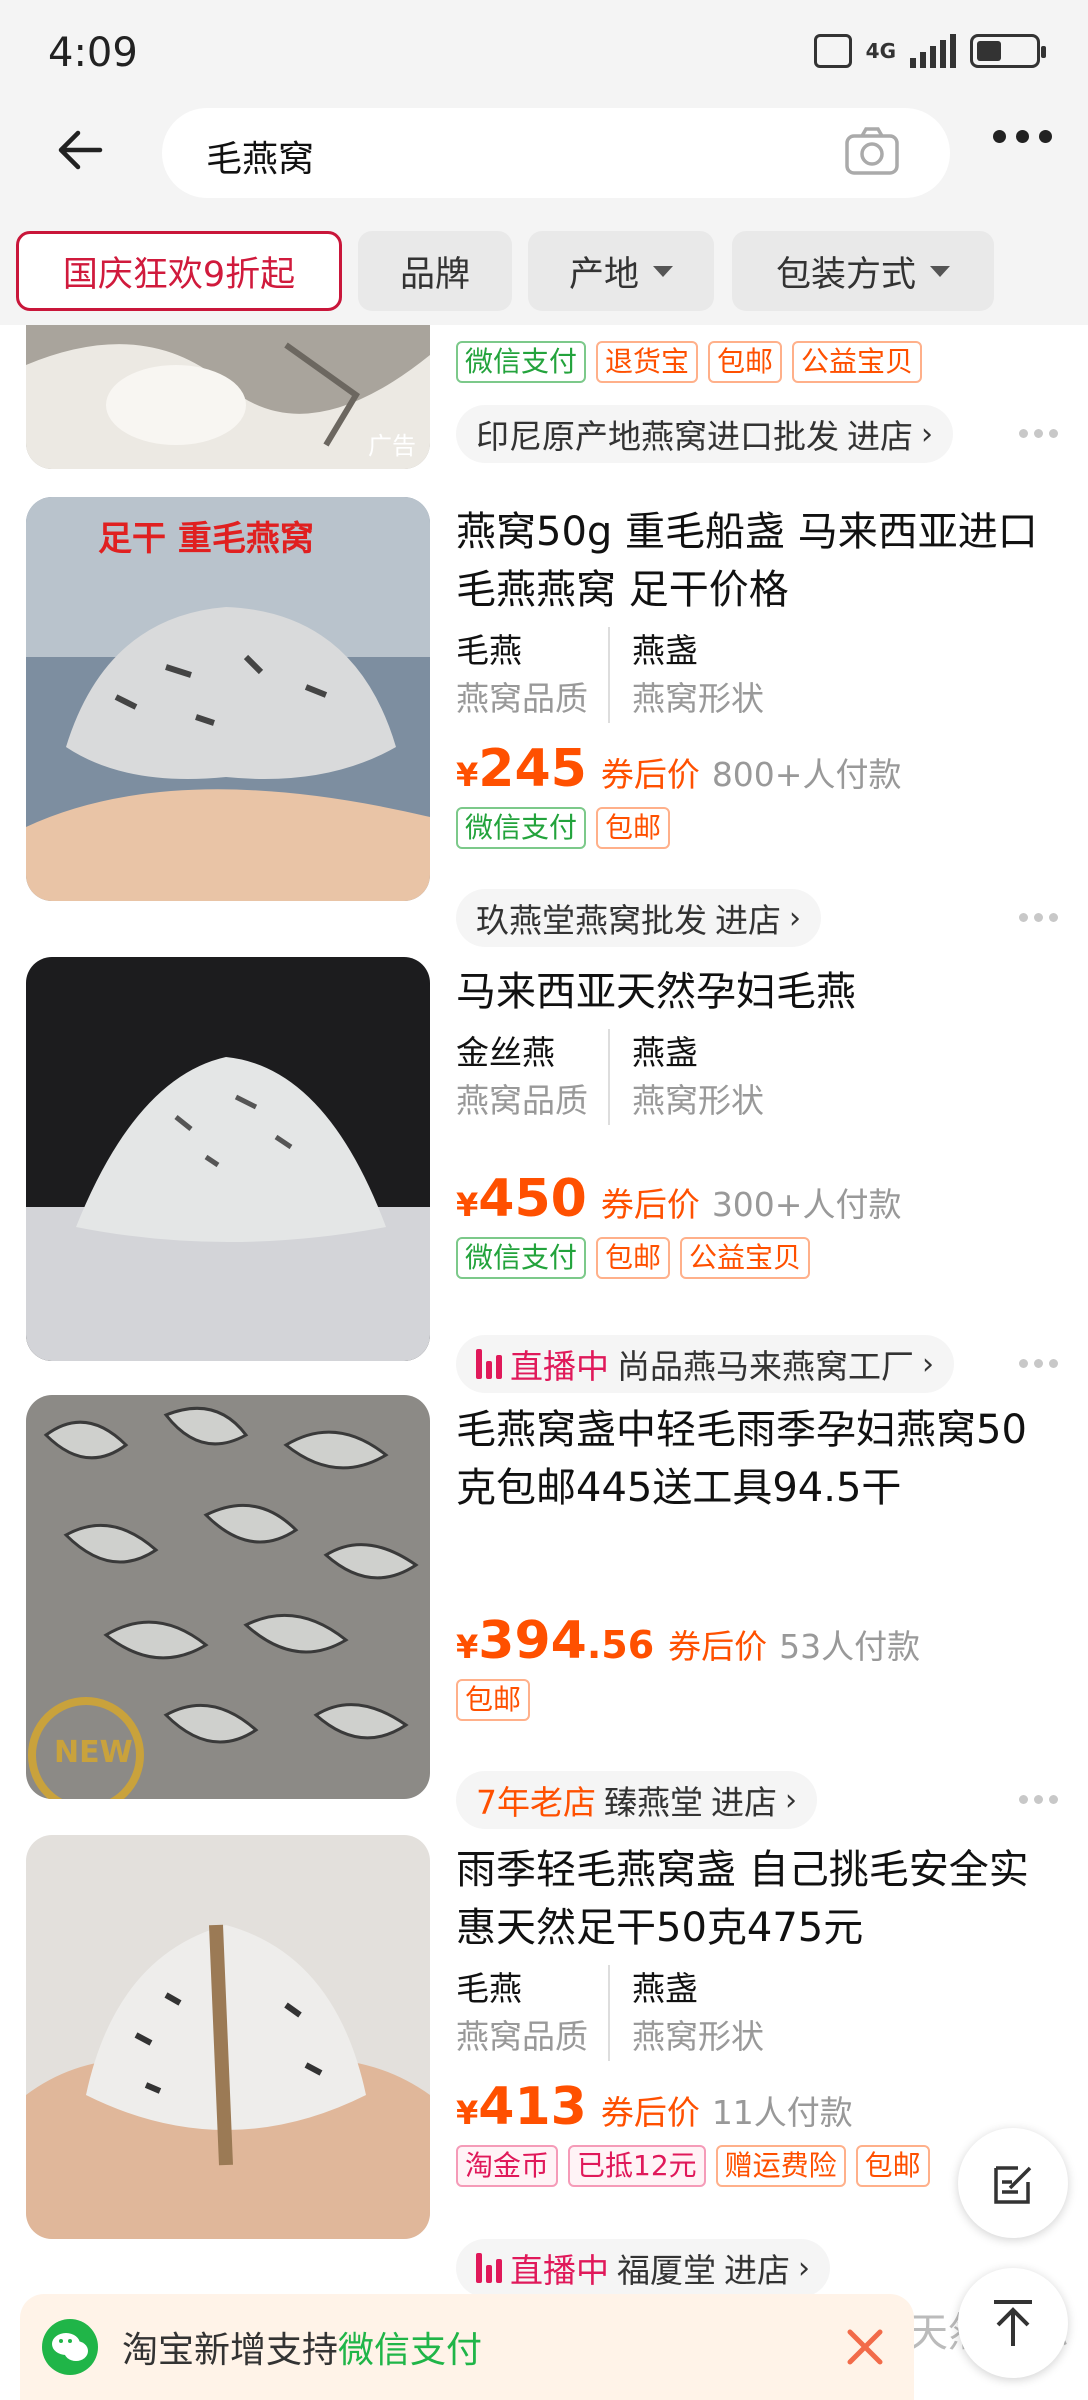  Describe the element at coordinates (647, 362) in the screenshot. I see `tag: 退货宝` at that location.